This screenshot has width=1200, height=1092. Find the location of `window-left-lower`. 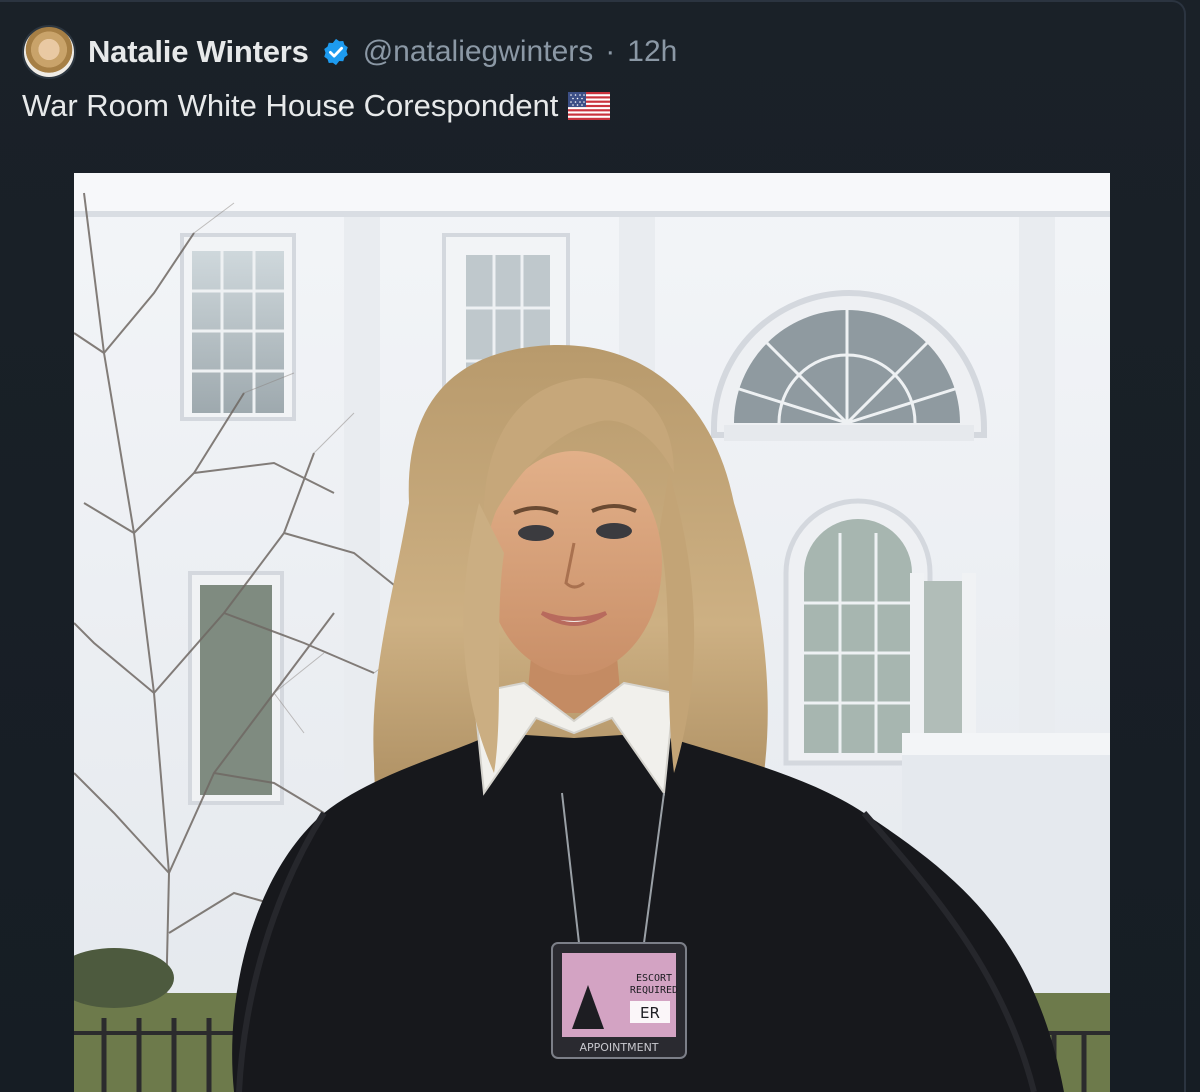

window-left-lower is located at coordinates (236, 688).